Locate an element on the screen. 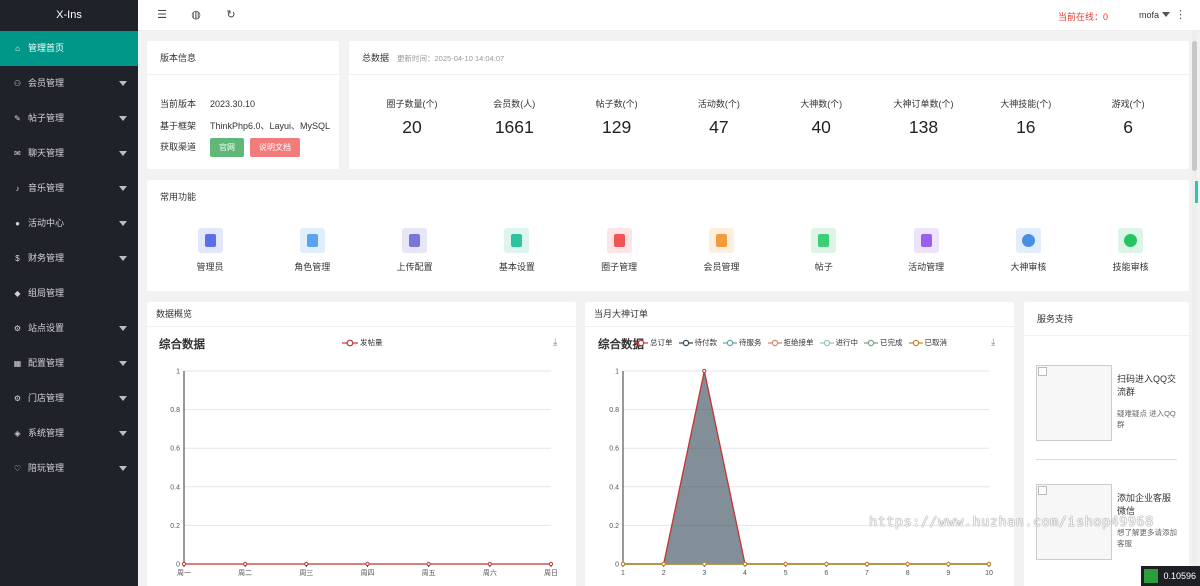  sidebar-item-label: 陪玩管理 is located at coordinates (46, 468).